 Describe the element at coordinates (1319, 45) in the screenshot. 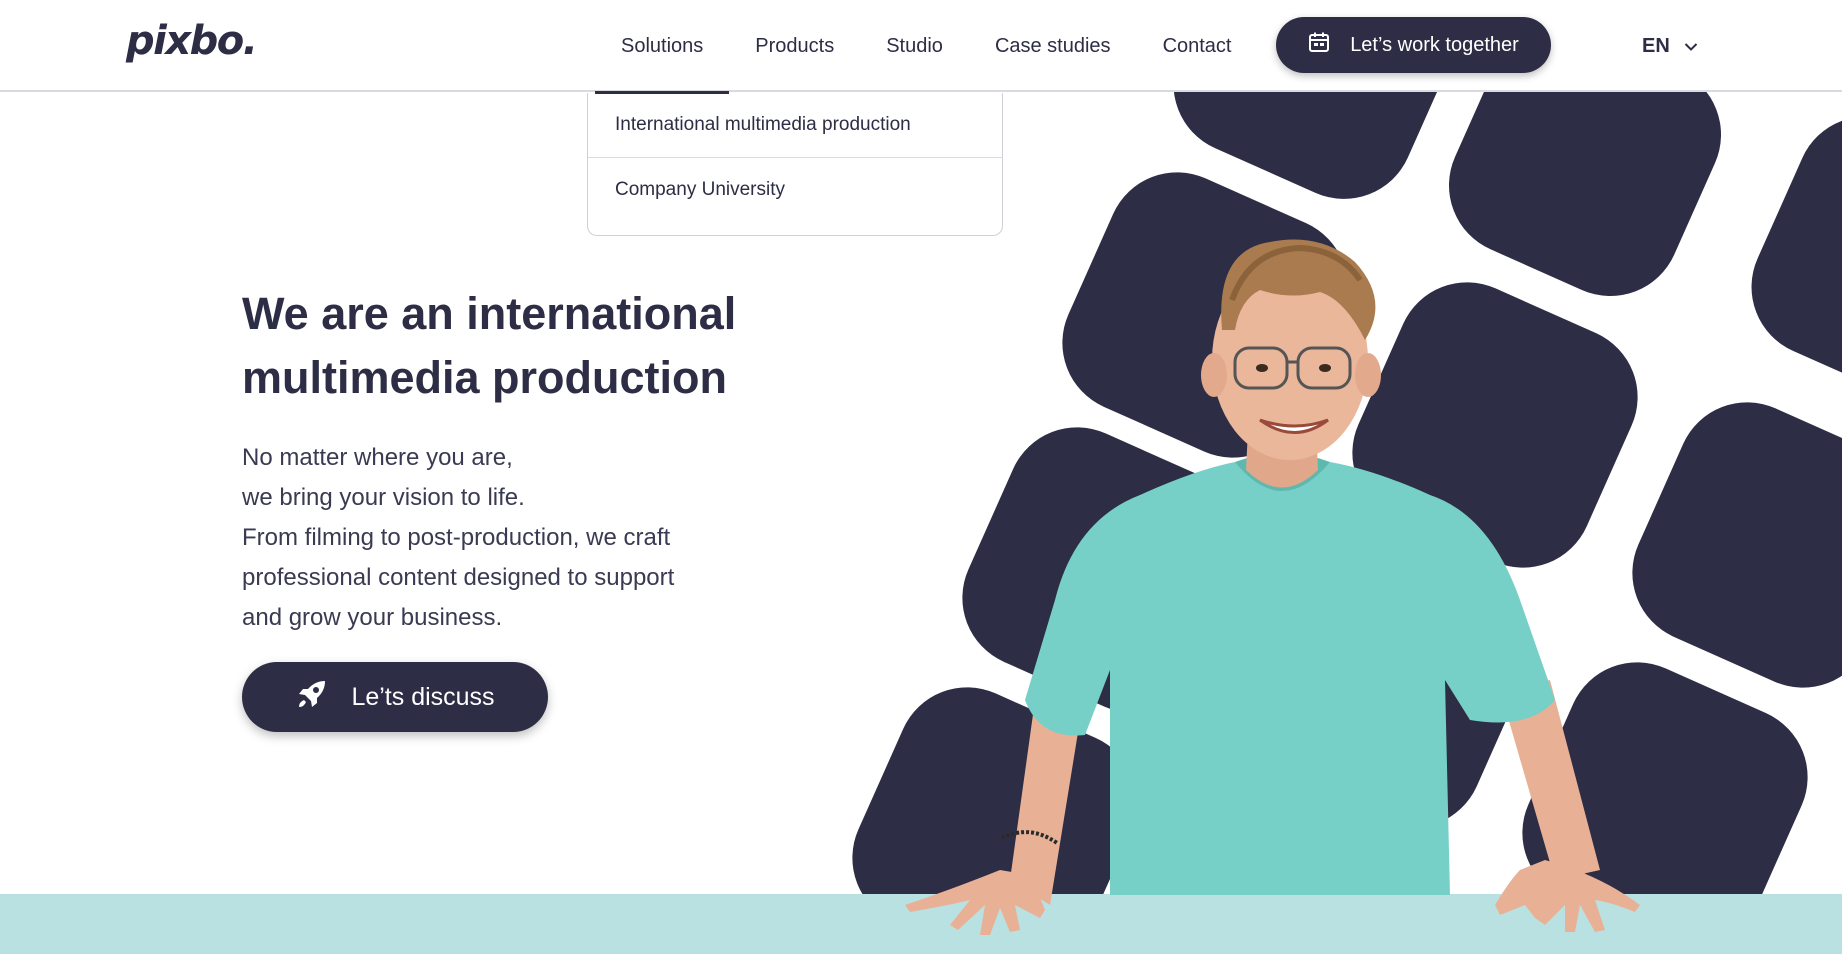

I see `calendar-icon` at that location.